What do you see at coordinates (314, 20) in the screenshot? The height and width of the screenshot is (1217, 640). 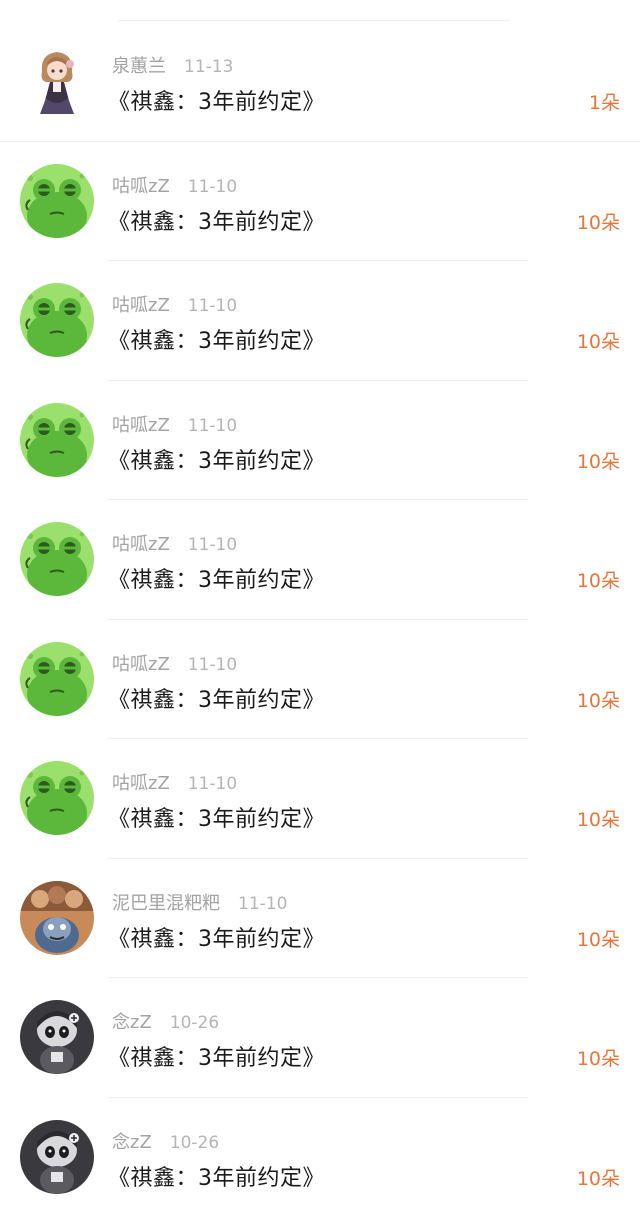 I see `top-divider` at bounding box center [314, 20].